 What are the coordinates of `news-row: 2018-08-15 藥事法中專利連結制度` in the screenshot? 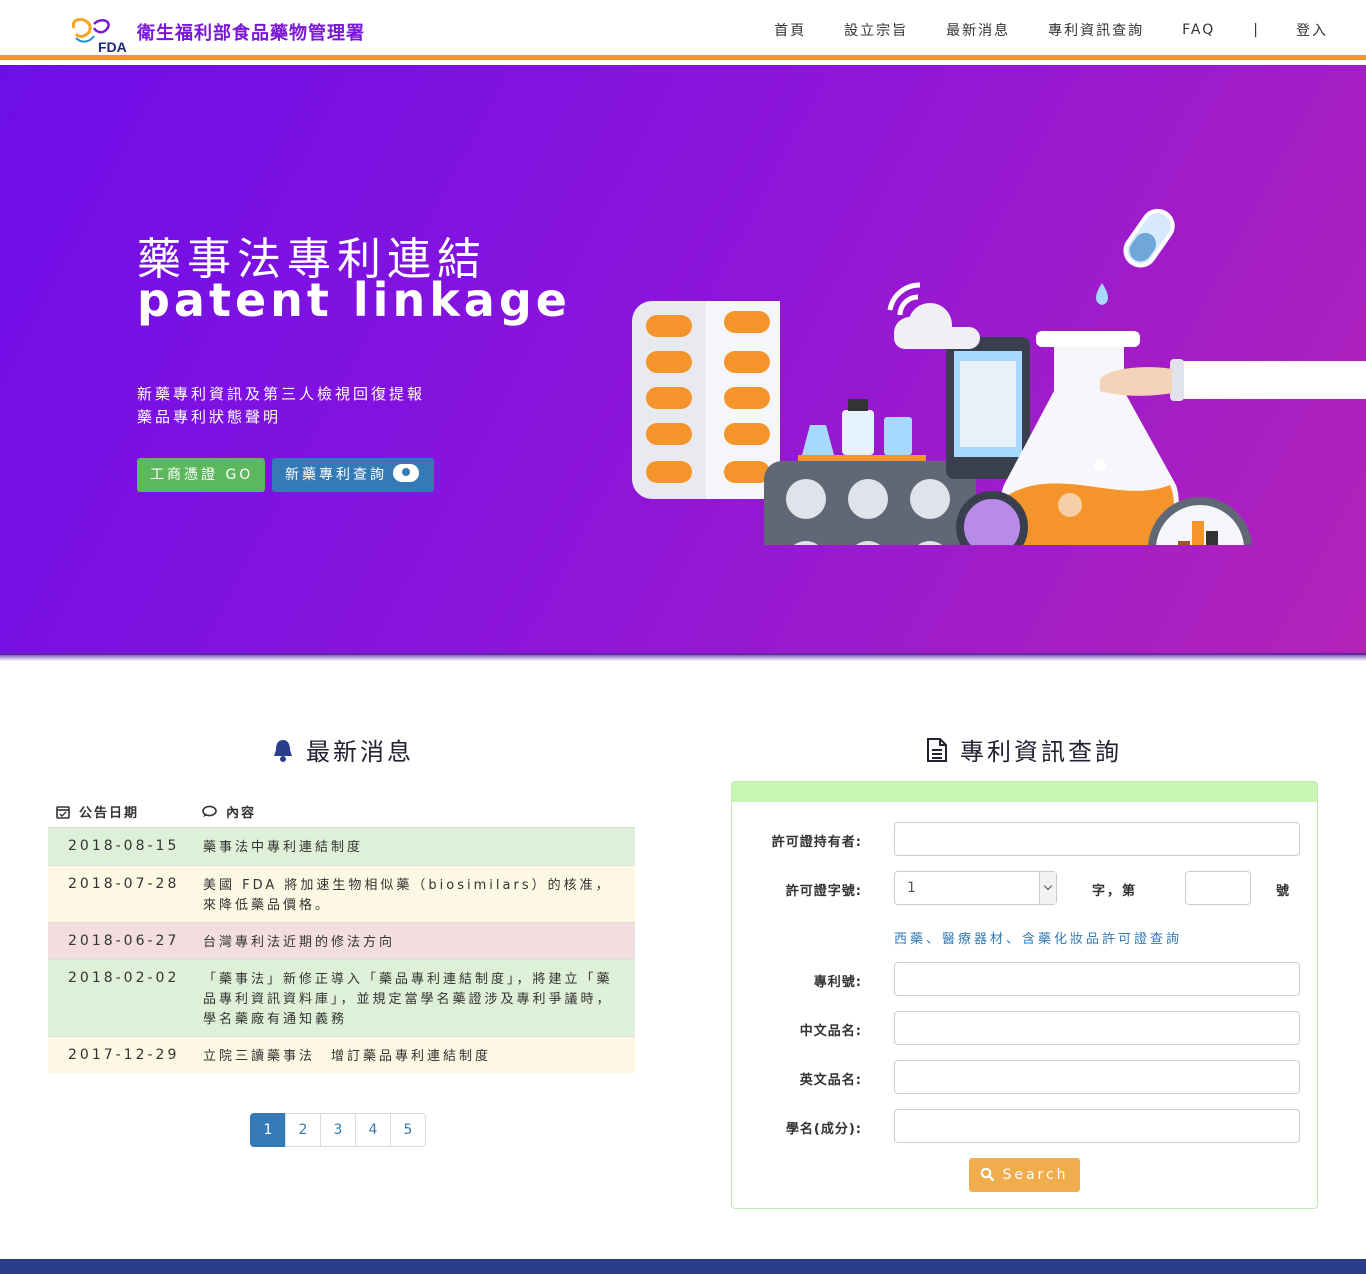 It's located at (341, 846).